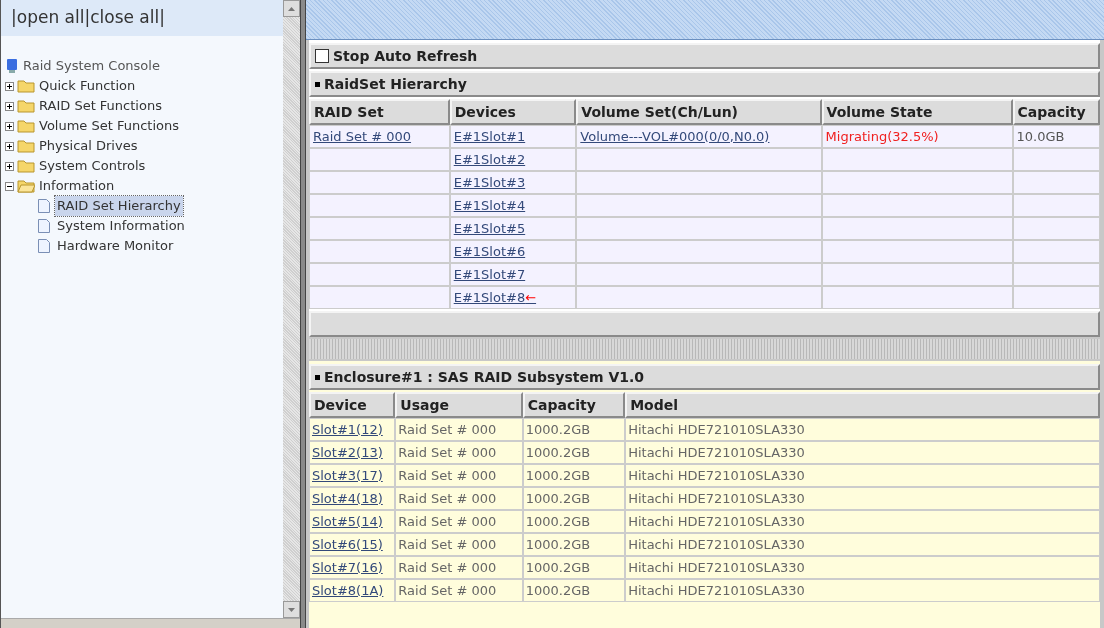 This screenshot has height=628, width=1104. I want to click on tree-folder: Information, so click(77, 186).